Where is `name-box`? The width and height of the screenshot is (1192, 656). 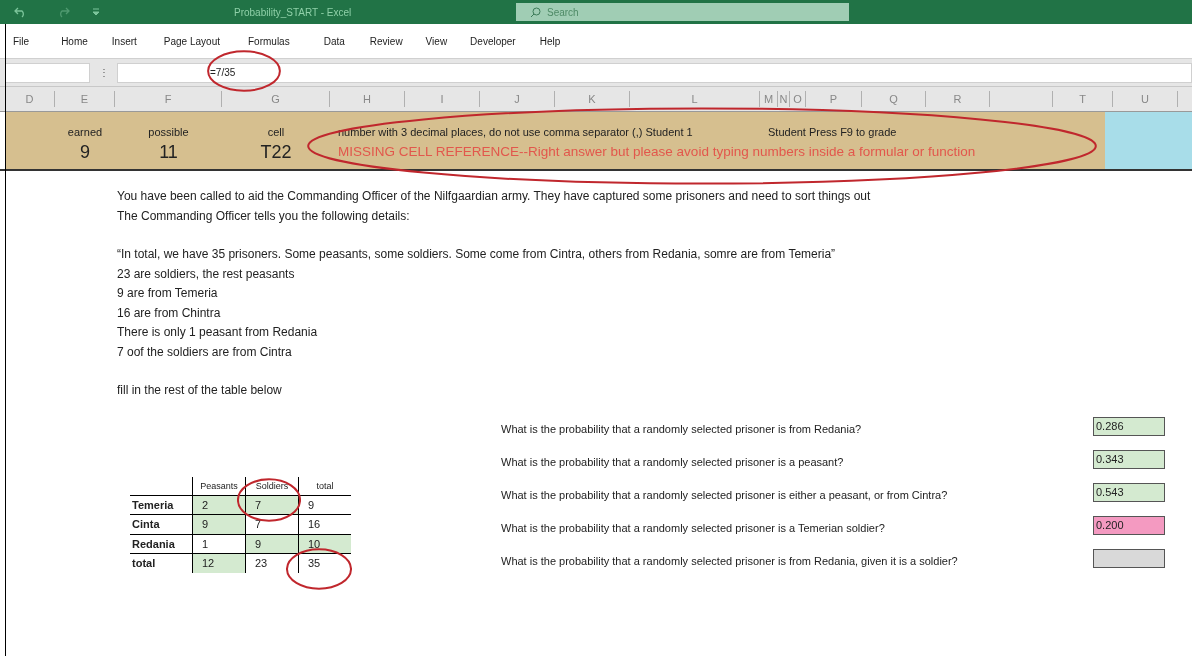
name-box is located at coordinates (47, 72).